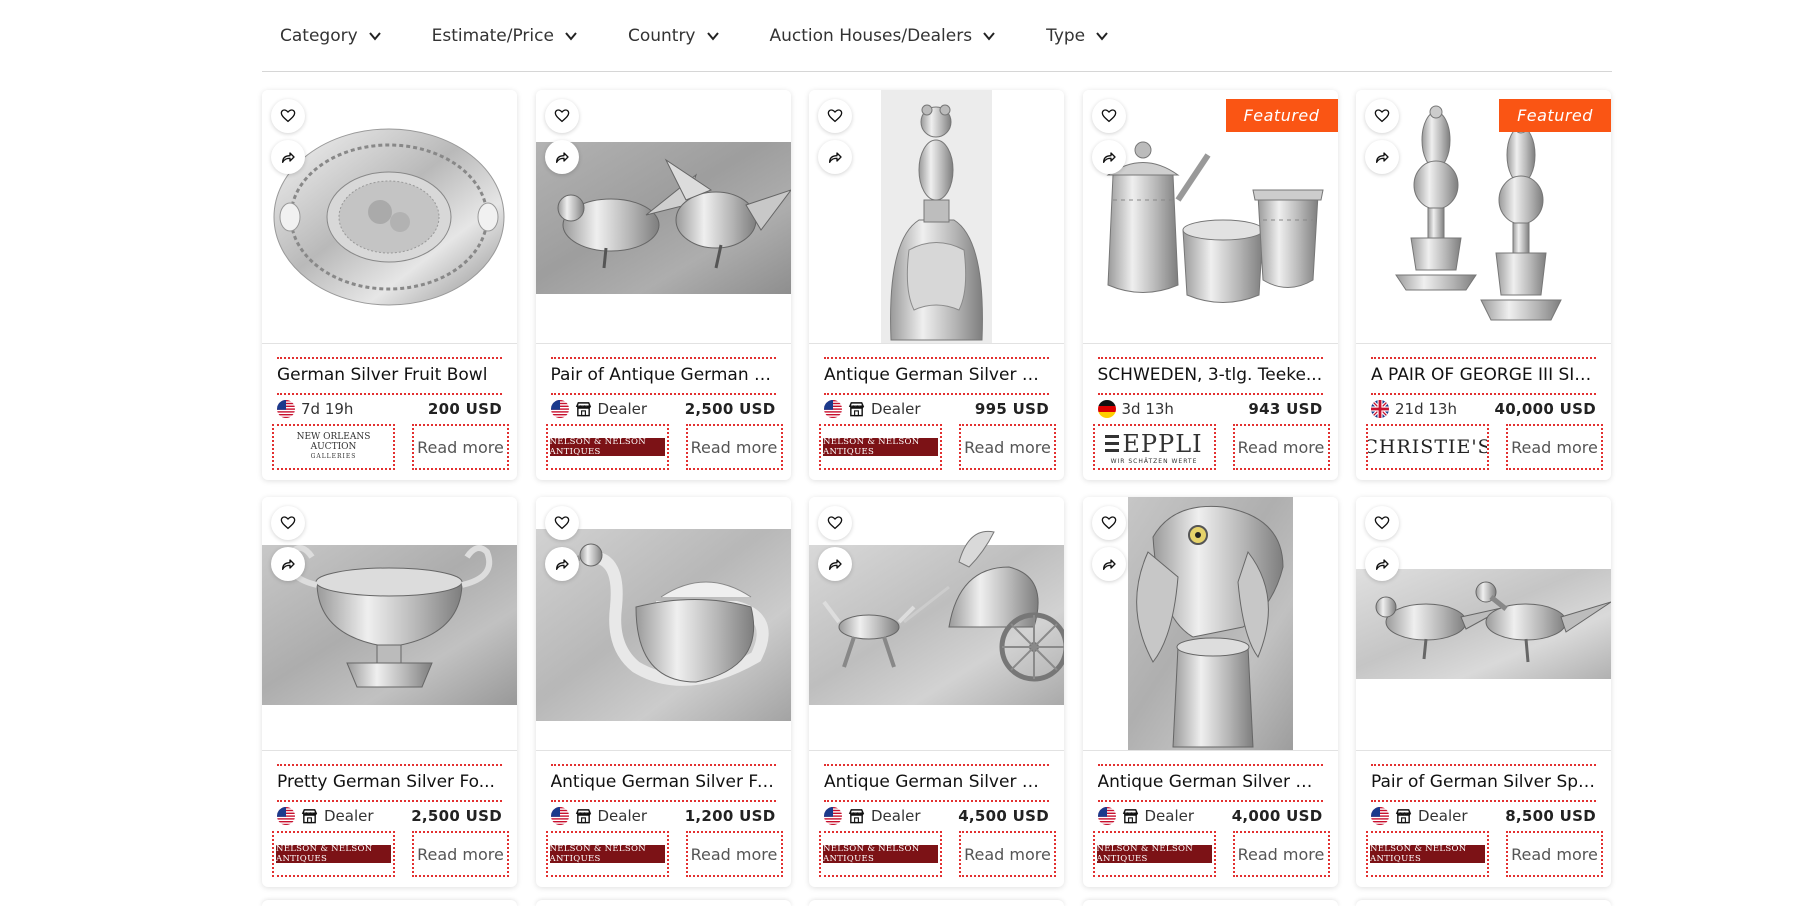 The height and width of the screenshot is (906, 1800). What do you see at coordinates (1550, 816) in the screenshot?
I see `listing-price: 8,500 USD` at bounding box center [1550, 816].